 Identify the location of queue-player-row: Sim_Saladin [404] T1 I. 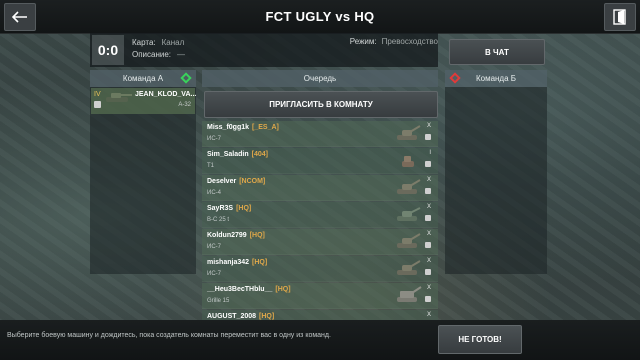
(320, 161).